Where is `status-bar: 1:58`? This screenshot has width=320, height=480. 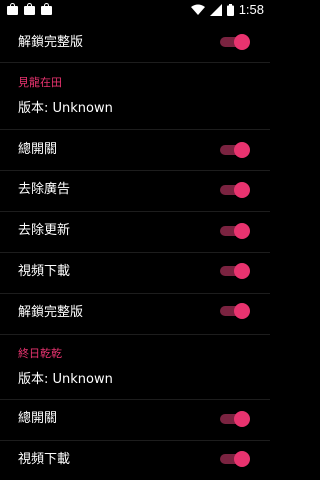 status-bar: 1:58 is located at coordinates (135, 10).